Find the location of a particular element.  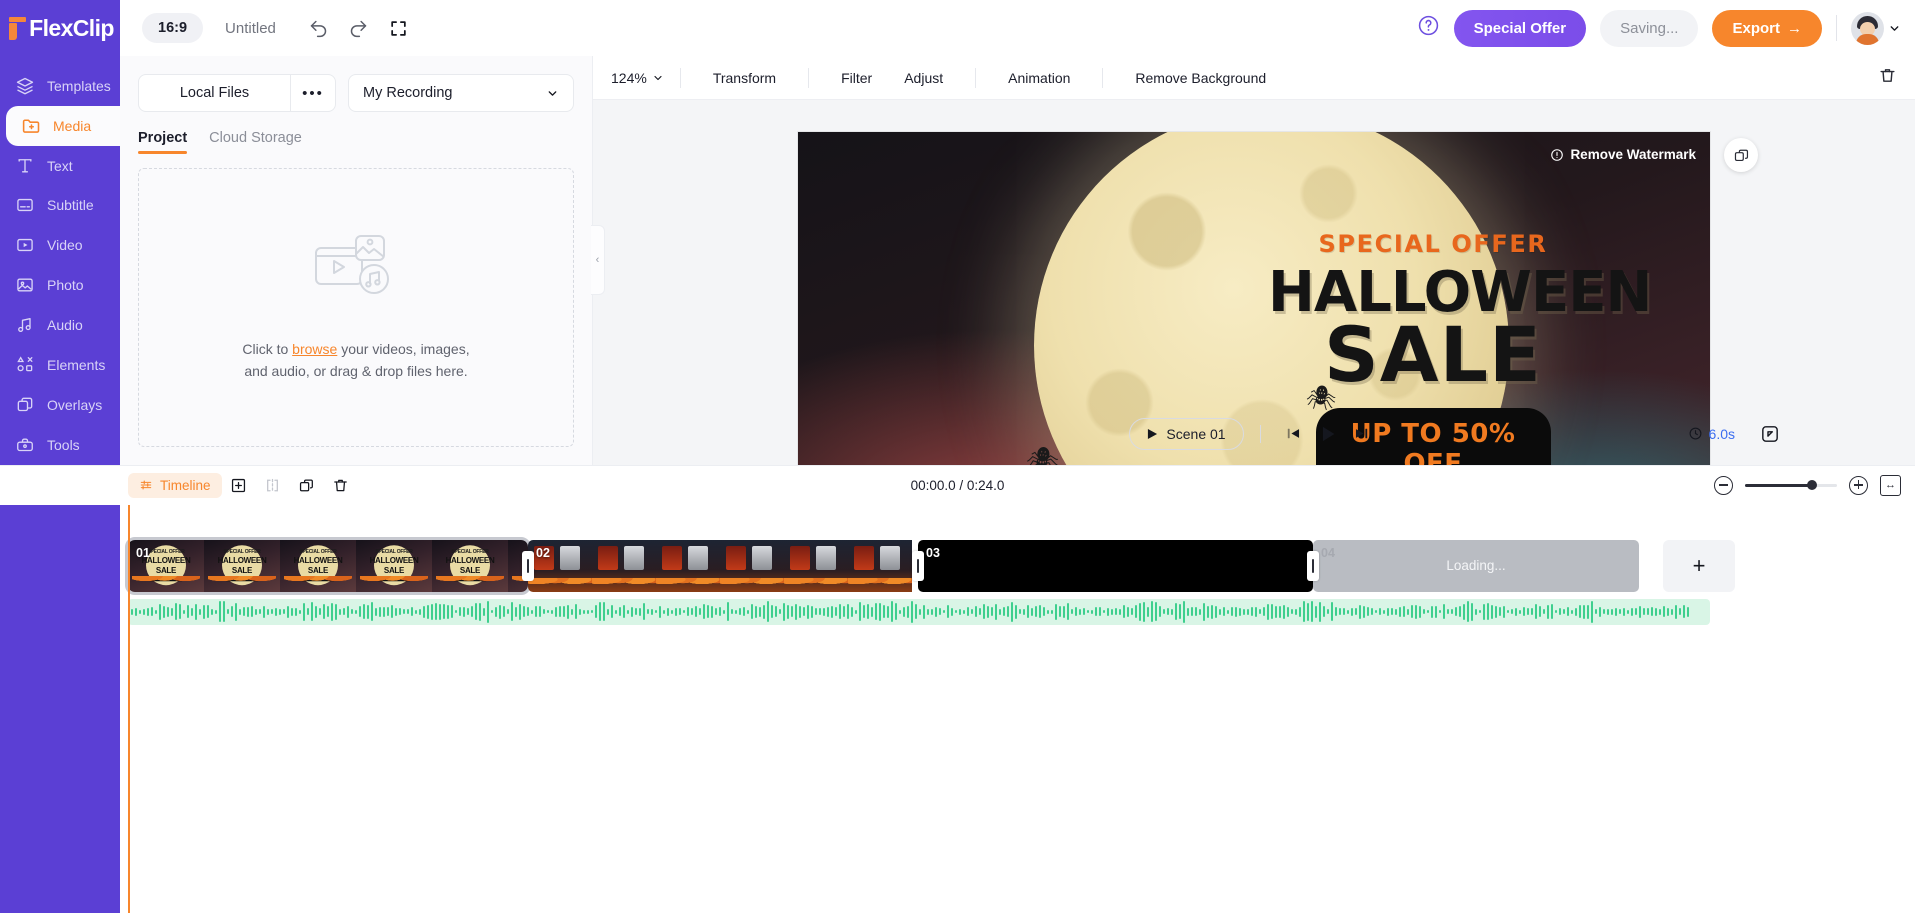

brand-logo: FlexClip is located at coordinates (60, 28).